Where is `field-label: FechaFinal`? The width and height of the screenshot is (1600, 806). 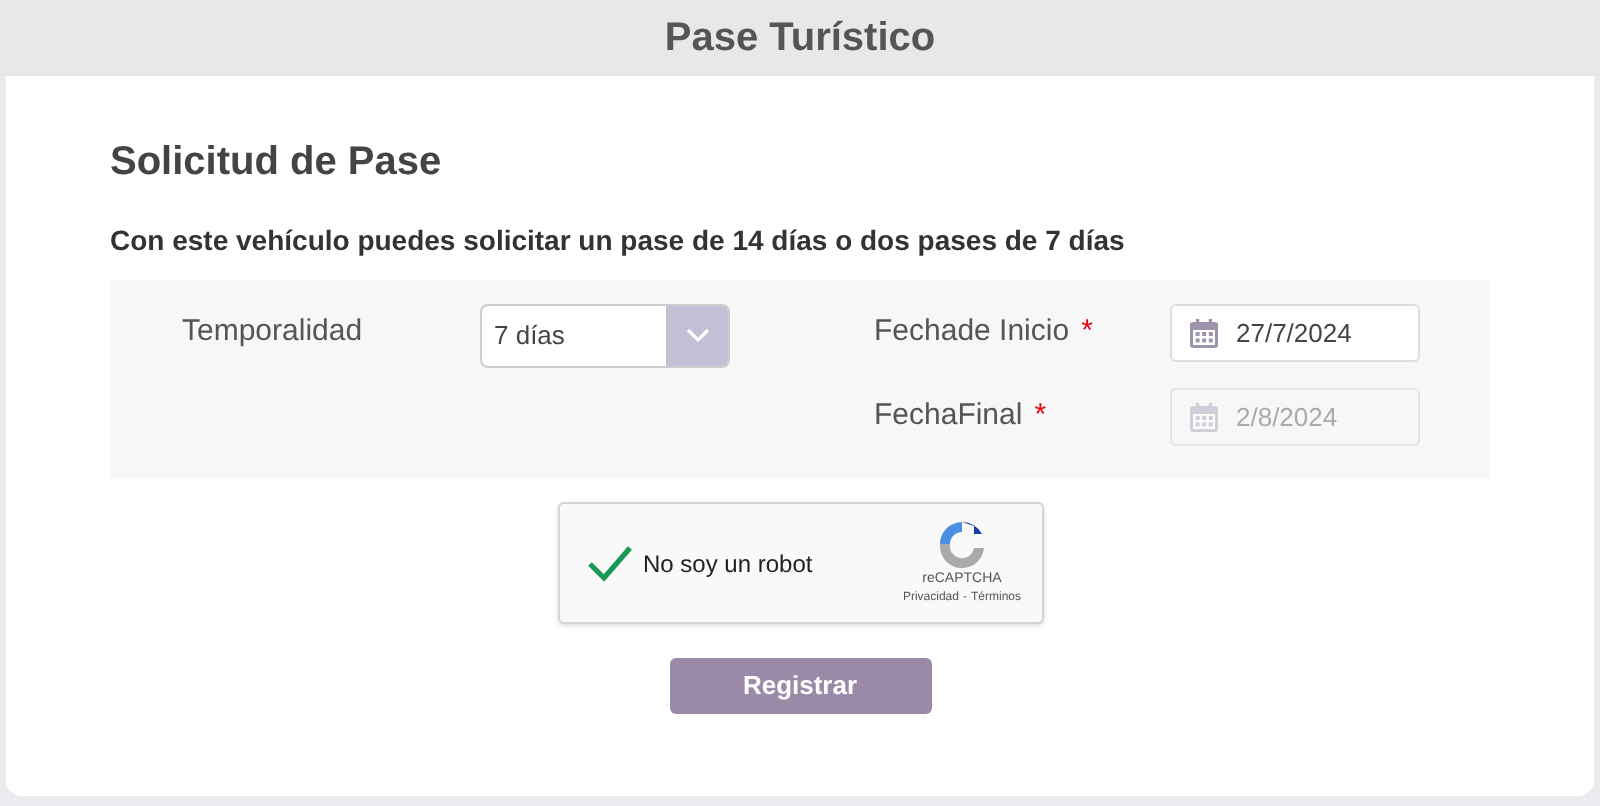 field-label: FechaFinal is located at coordinates (948, 416).